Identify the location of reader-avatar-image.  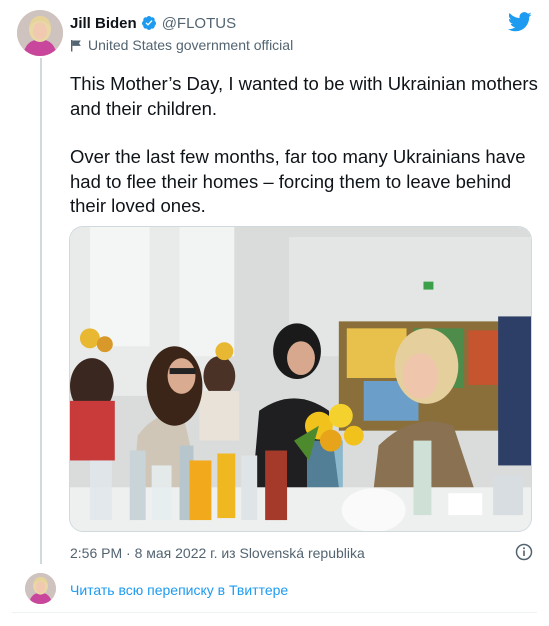
(40, 588).